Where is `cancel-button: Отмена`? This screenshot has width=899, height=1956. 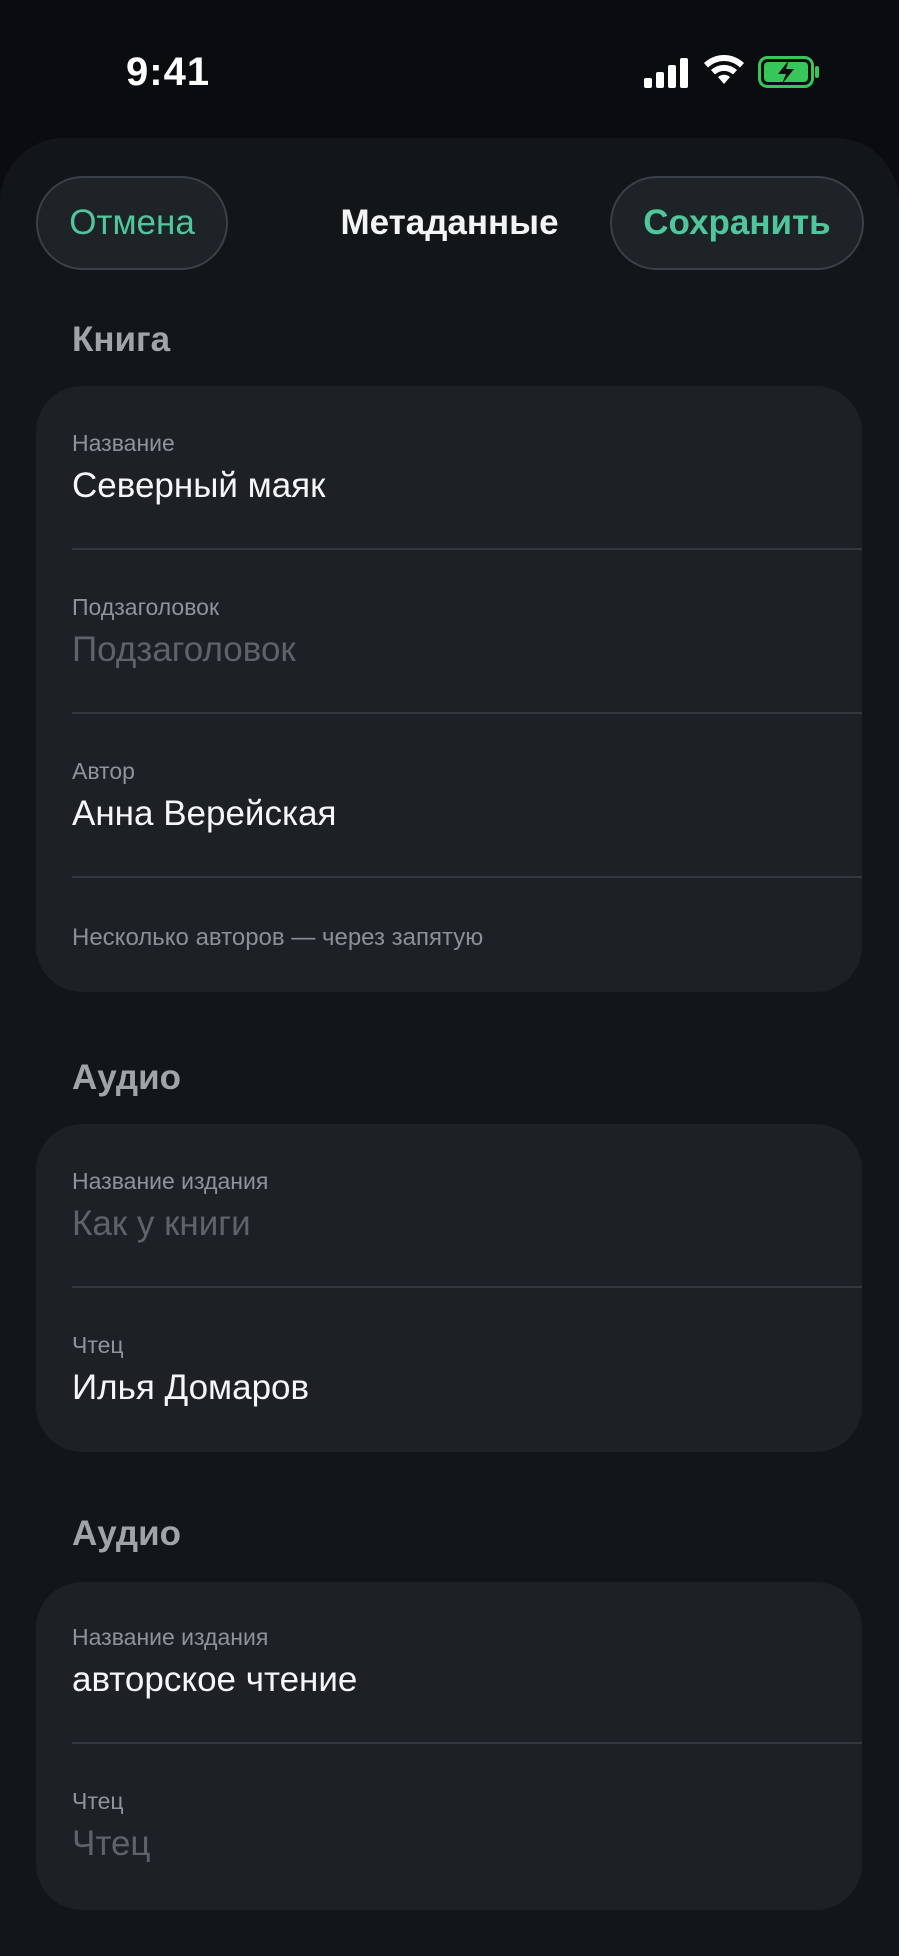
cancel-button: Отмена is located at coordinates (132, 223).